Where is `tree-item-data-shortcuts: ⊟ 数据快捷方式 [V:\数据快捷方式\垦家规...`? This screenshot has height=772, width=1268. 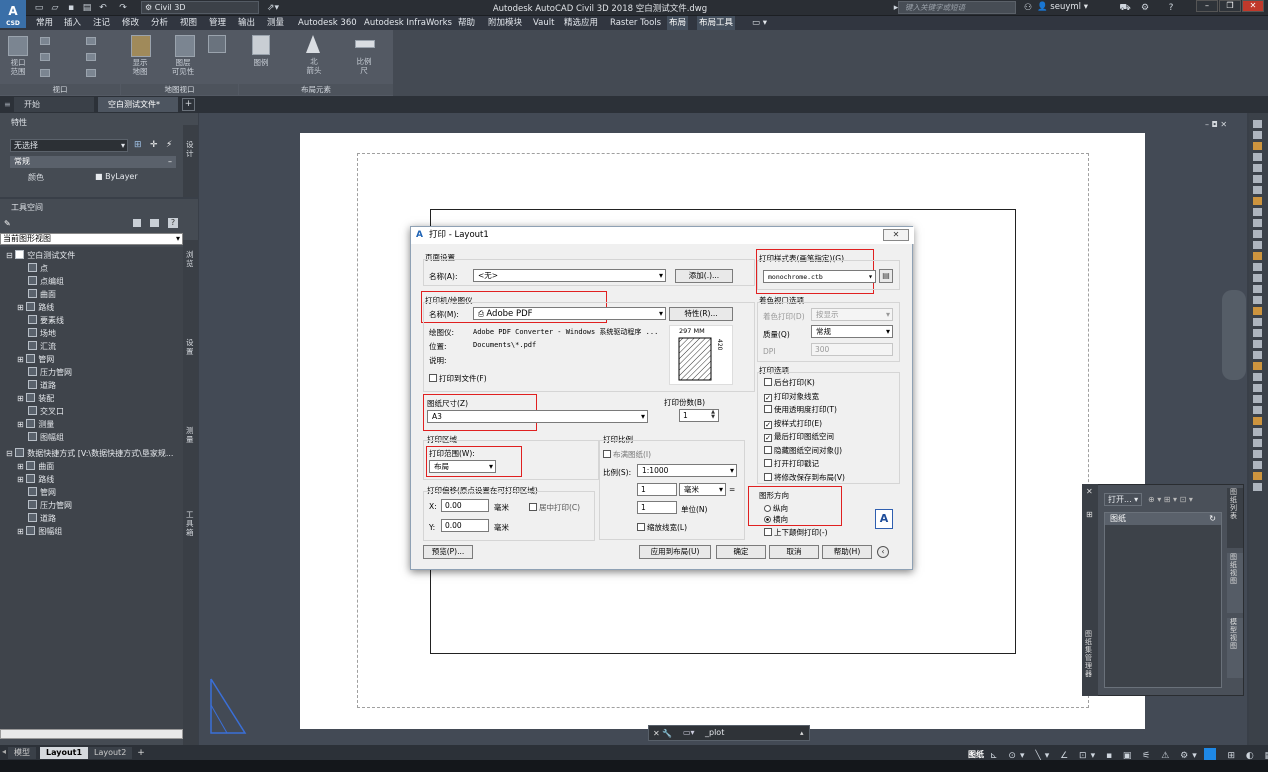
tree-item-data-shortcuts: ⊟ 数据快捷方式 [V:\数据快捷方式\垦家规... is located at coordinates (94, 453).